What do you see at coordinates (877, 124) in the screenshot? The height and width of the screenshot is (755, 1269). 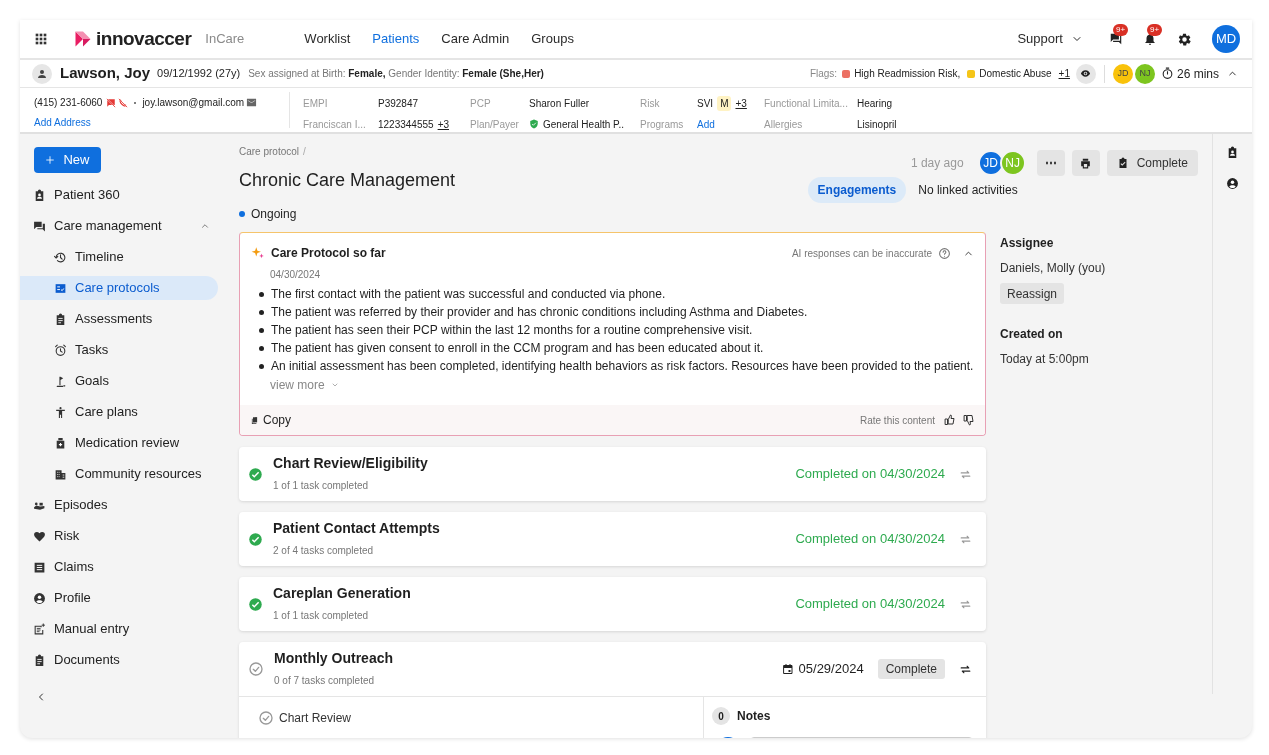 I see `field-value: Lisinopril` at bounding box center [877, 124].